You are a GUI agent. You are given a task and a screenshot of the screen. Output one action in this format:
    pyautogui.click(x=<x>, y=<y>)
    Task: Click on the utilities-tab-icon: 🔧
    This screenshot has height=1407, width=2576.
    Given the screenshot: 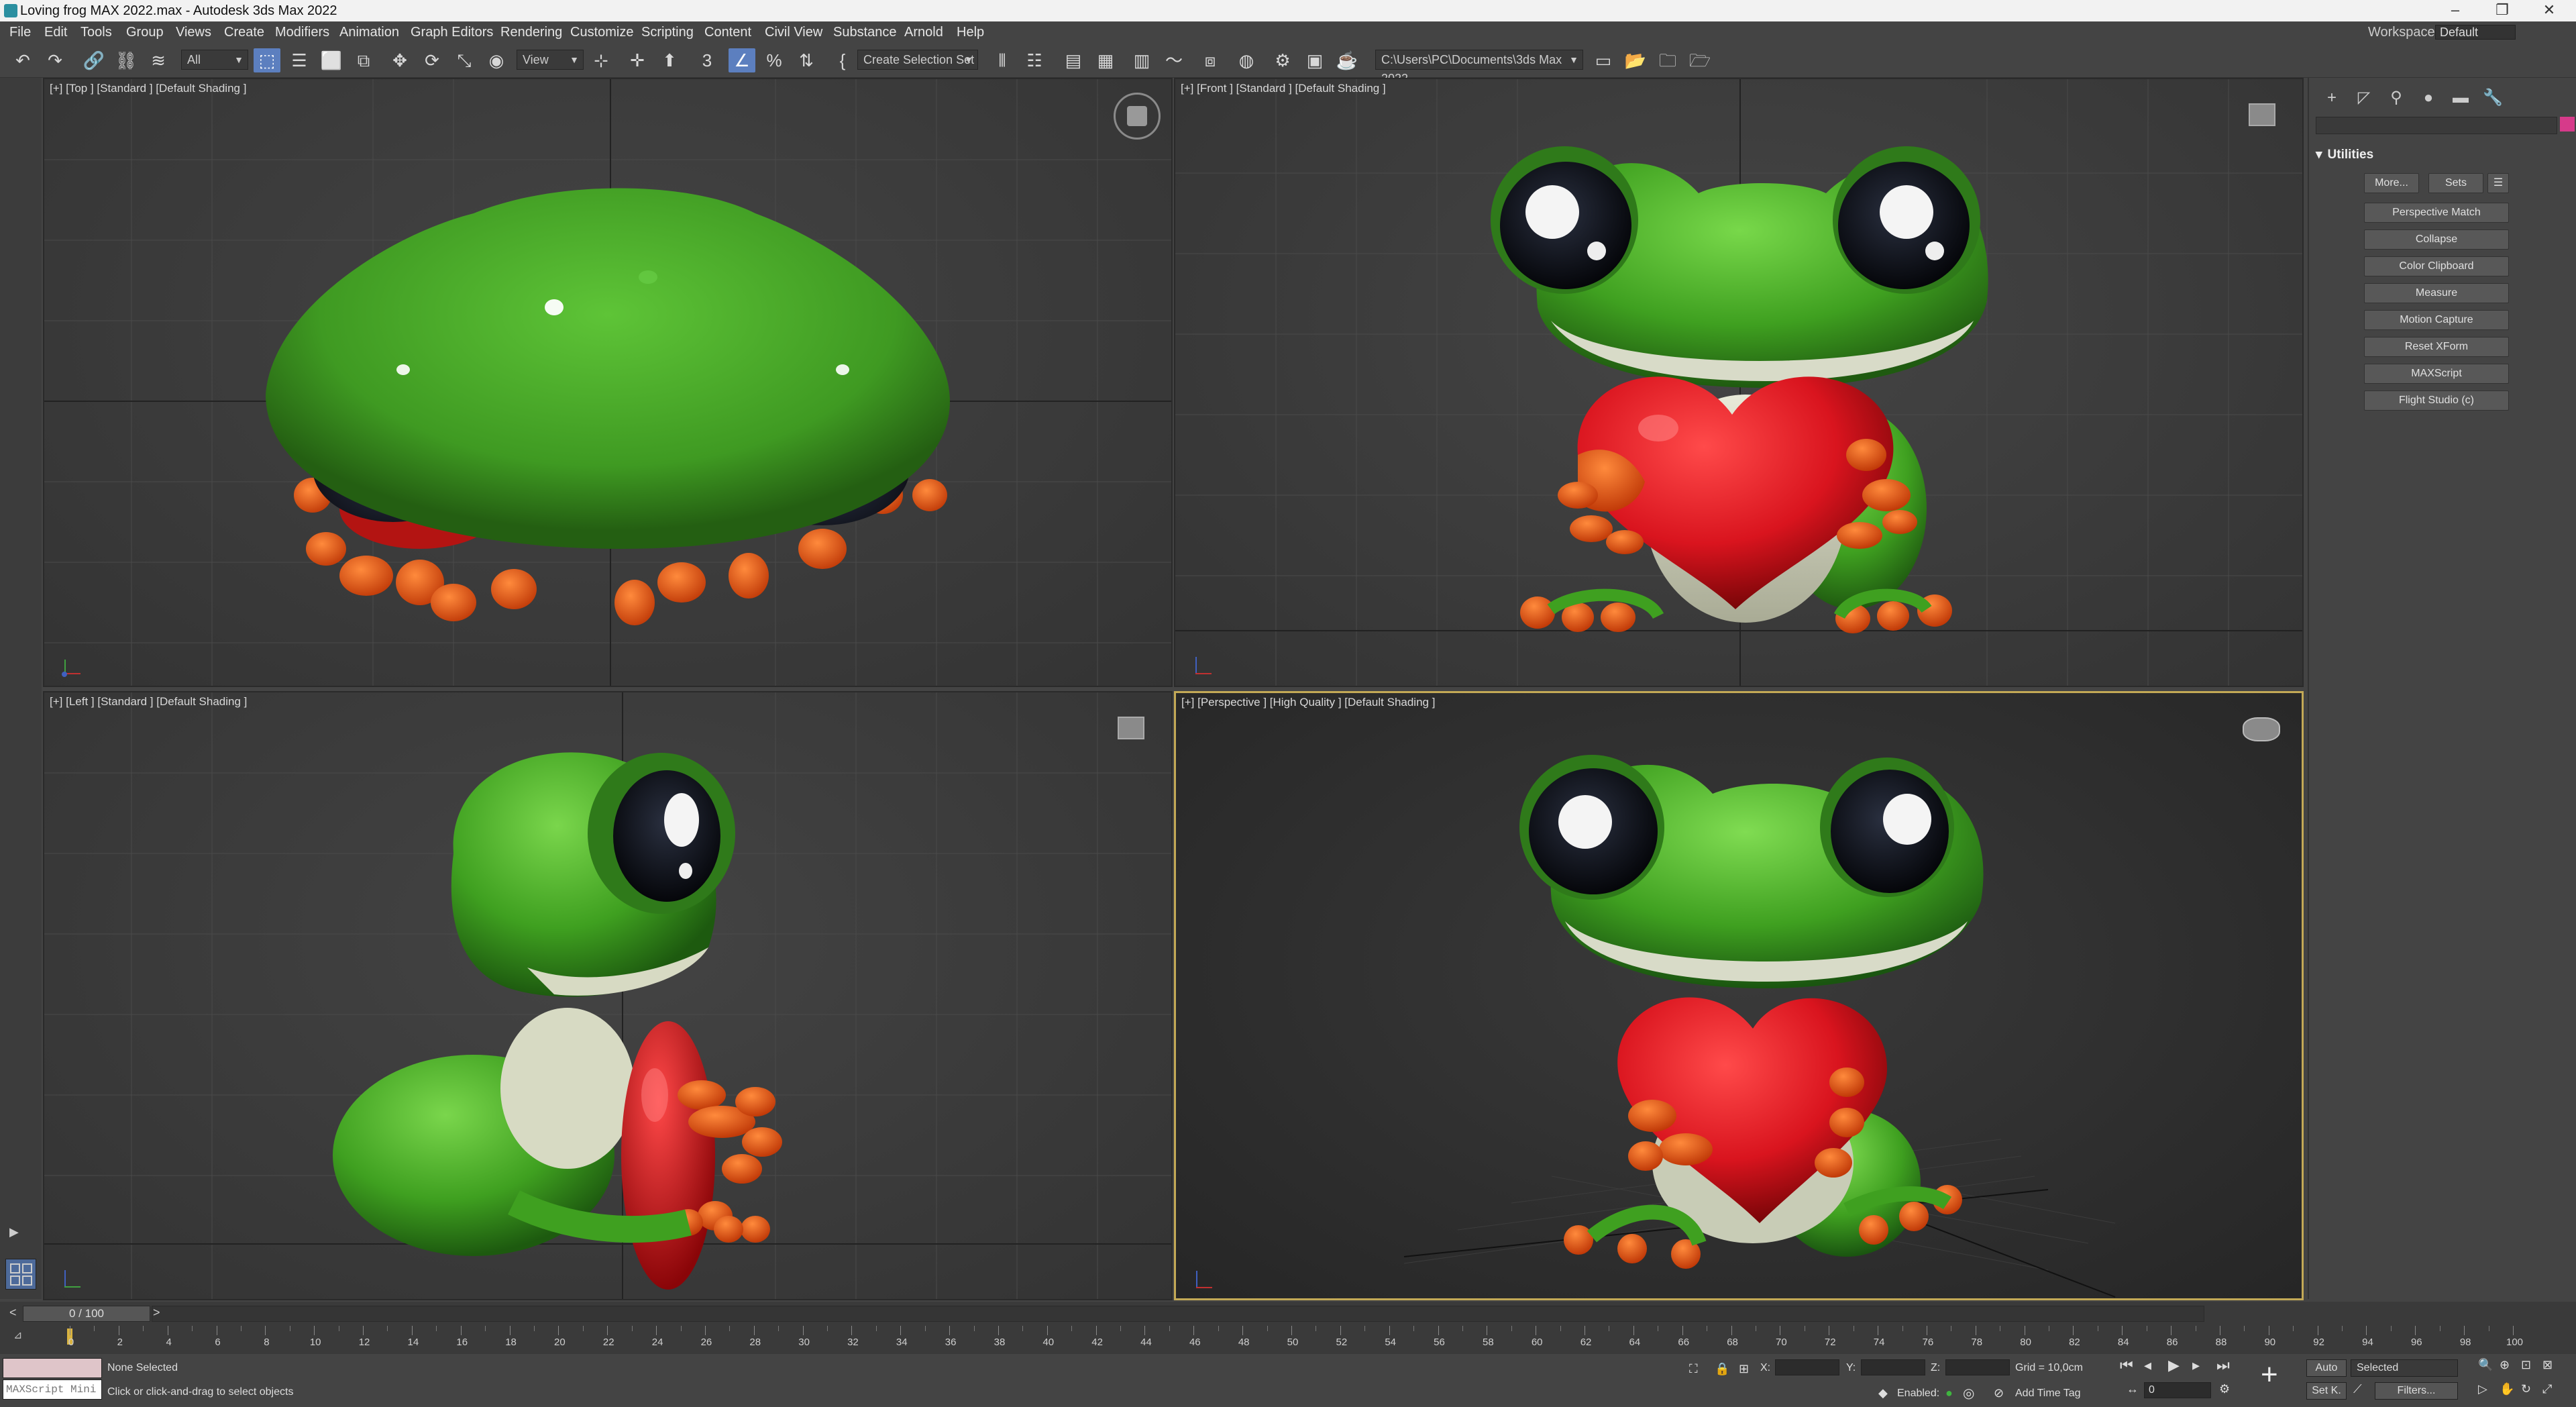 What is the action you would take?
    pyautogui.click(x=2493, y=98)
    